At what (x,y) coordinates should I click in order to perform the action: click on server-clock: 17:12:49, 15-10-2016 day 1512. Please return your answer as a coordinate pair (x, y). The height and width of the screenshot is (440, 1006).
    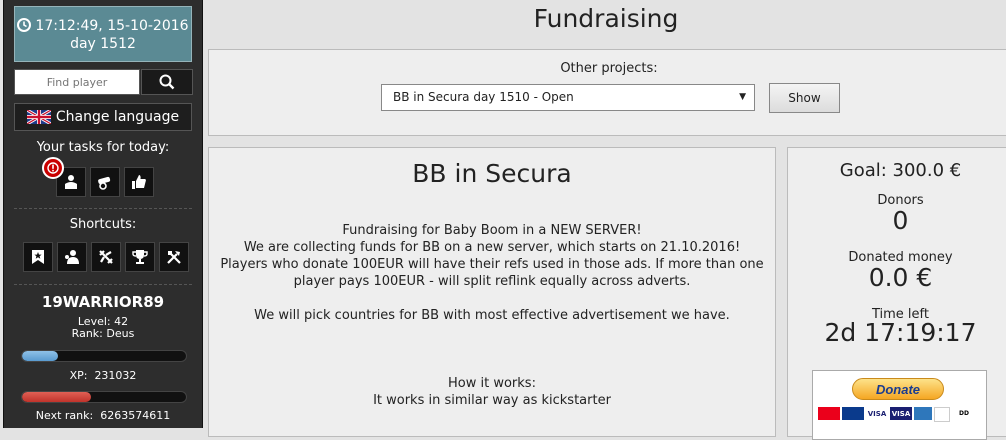
    Looking at the image, I should click on (103, 34).